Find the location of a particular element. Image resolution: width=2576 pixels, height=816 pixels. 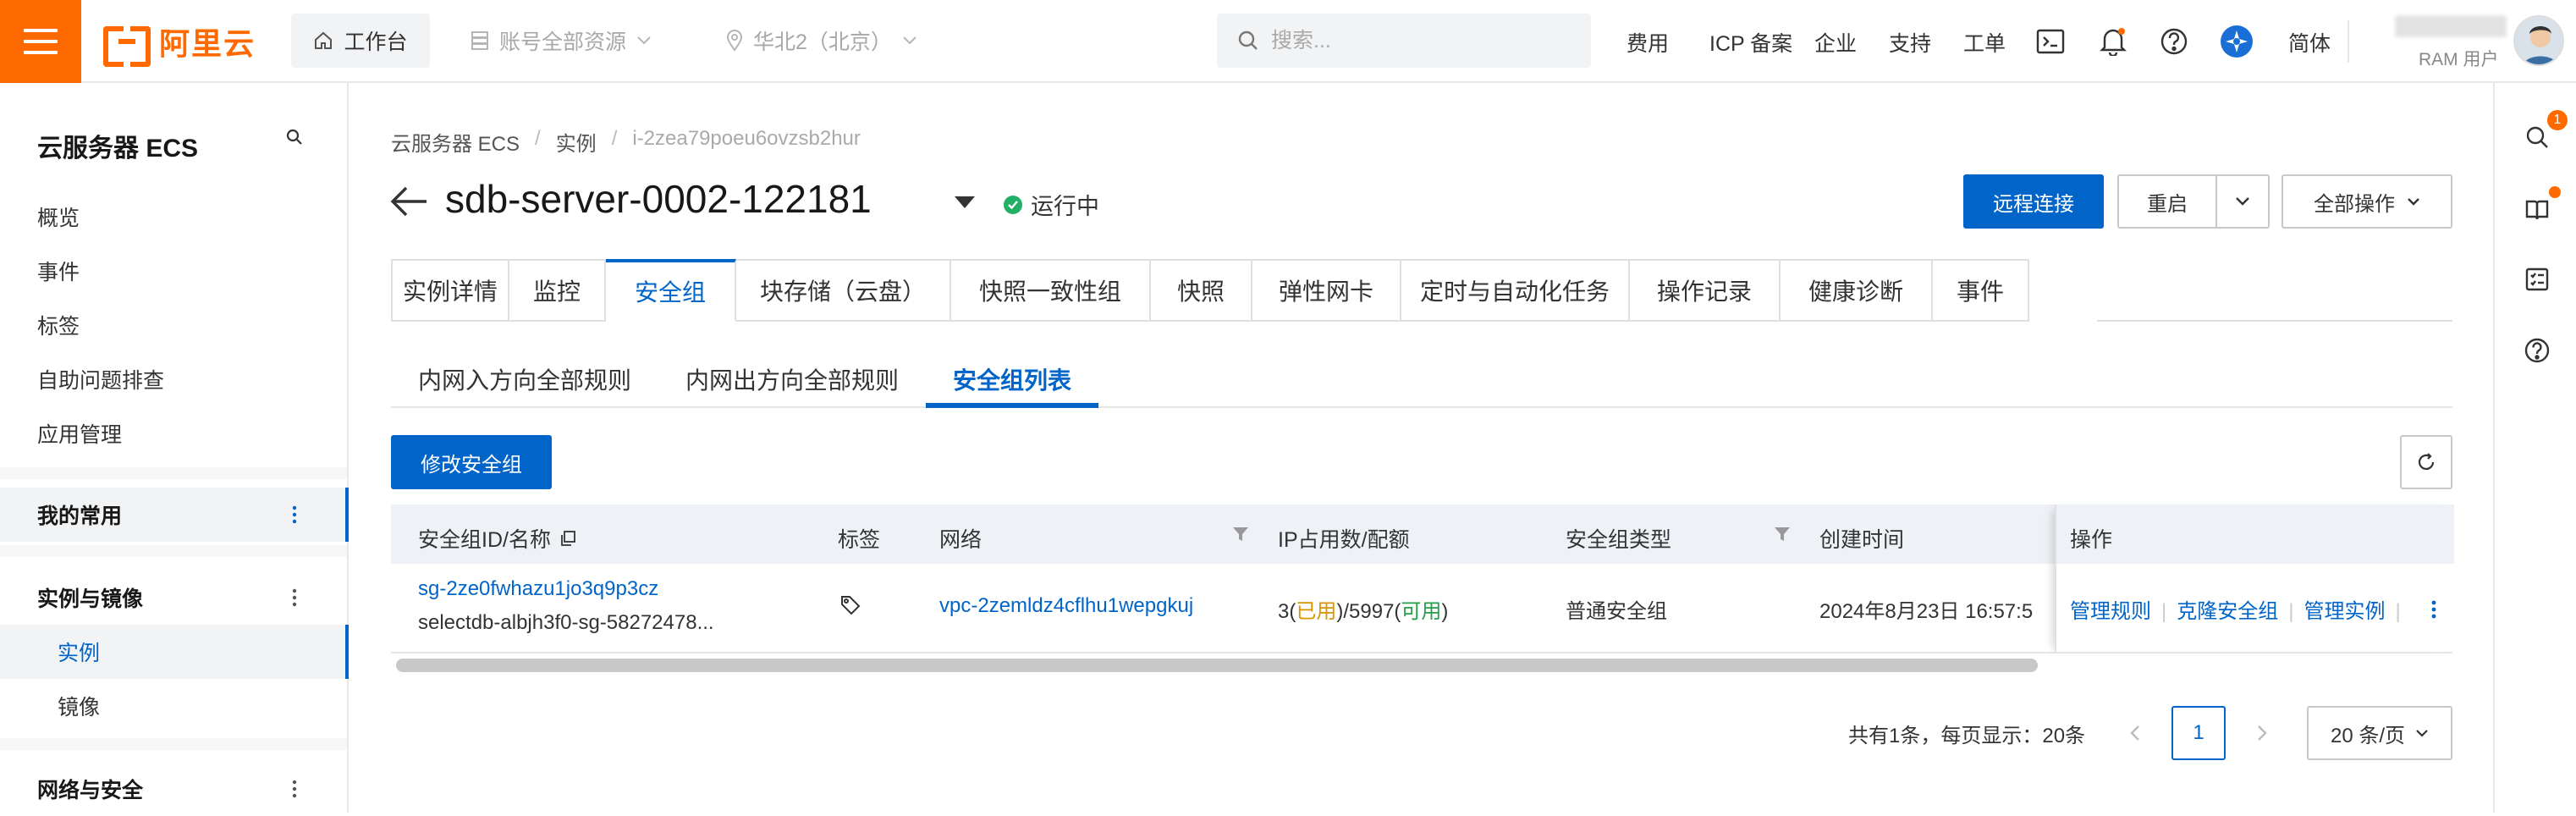

breadcrumb-ecs: 云服务器 ECS is located at coordinates (455, 142).